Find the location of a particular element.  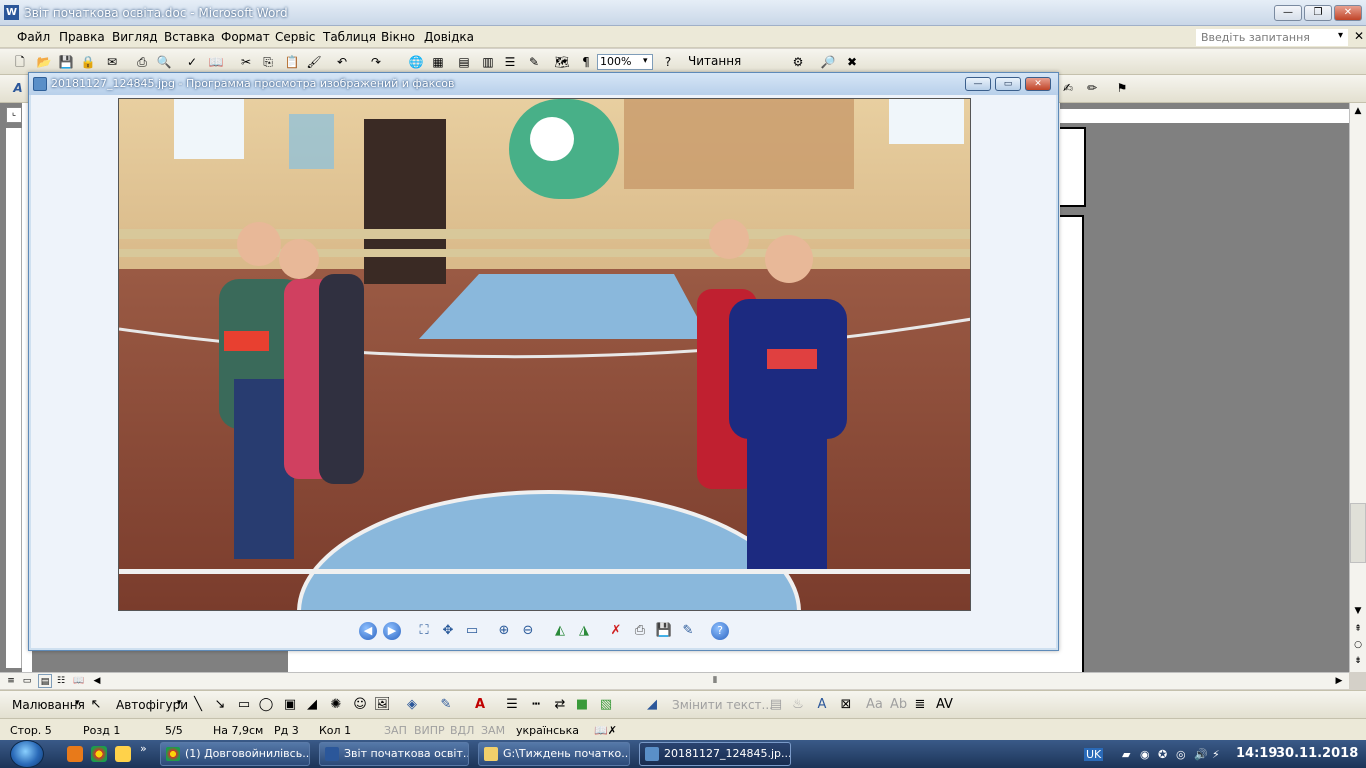

web-view-icon: ▭ is located at coordinates (27, 681).